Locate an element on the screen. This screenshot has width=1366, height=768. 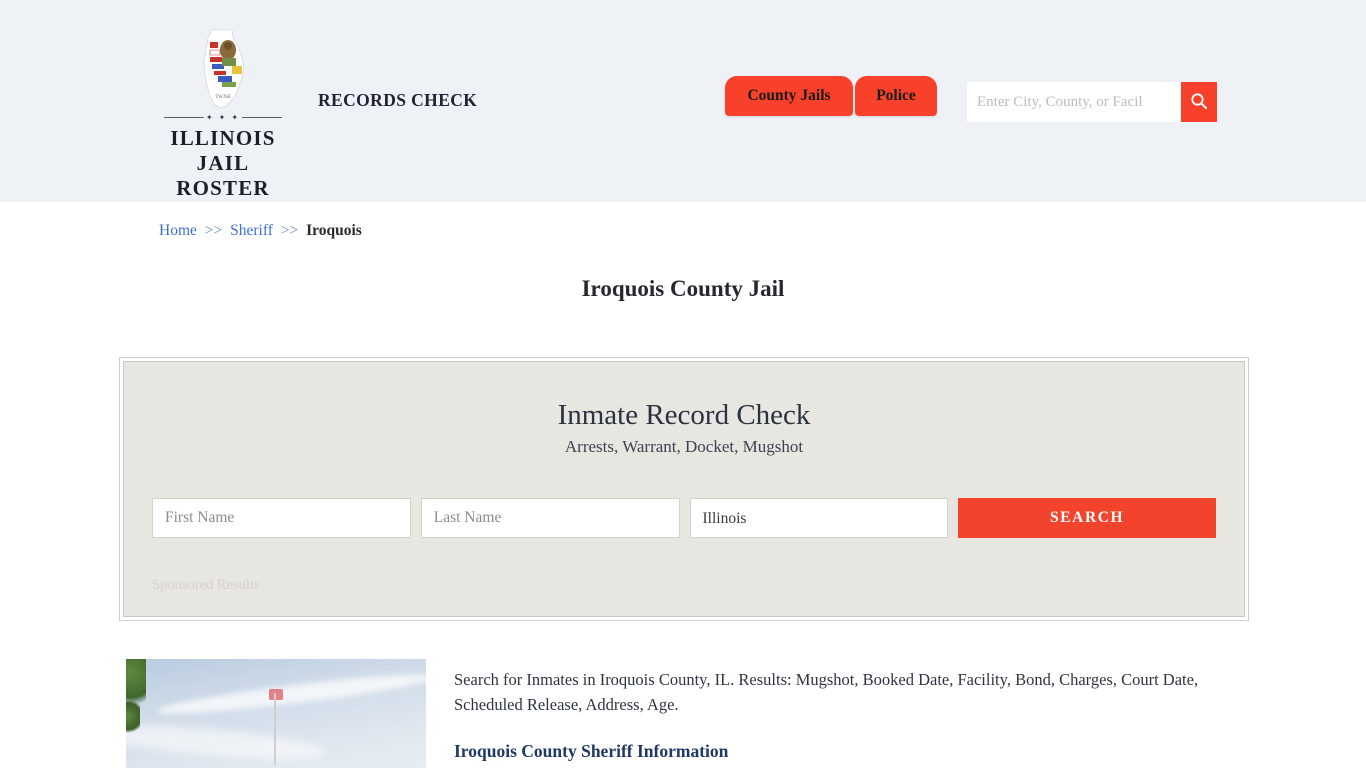
search-icon is located at coordinates (1199, 102).